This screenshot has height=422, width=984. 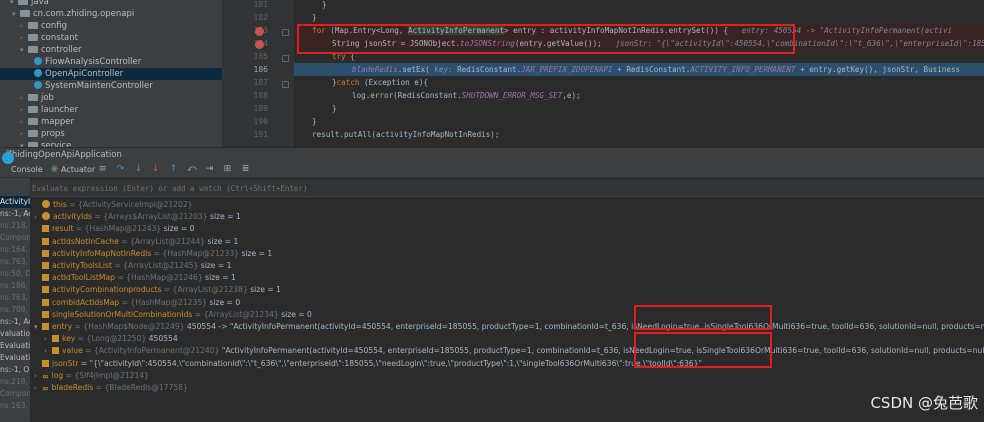 I want to click on variable-type: = {Slf4jImpl@21214}, so click(x=106, y=375).